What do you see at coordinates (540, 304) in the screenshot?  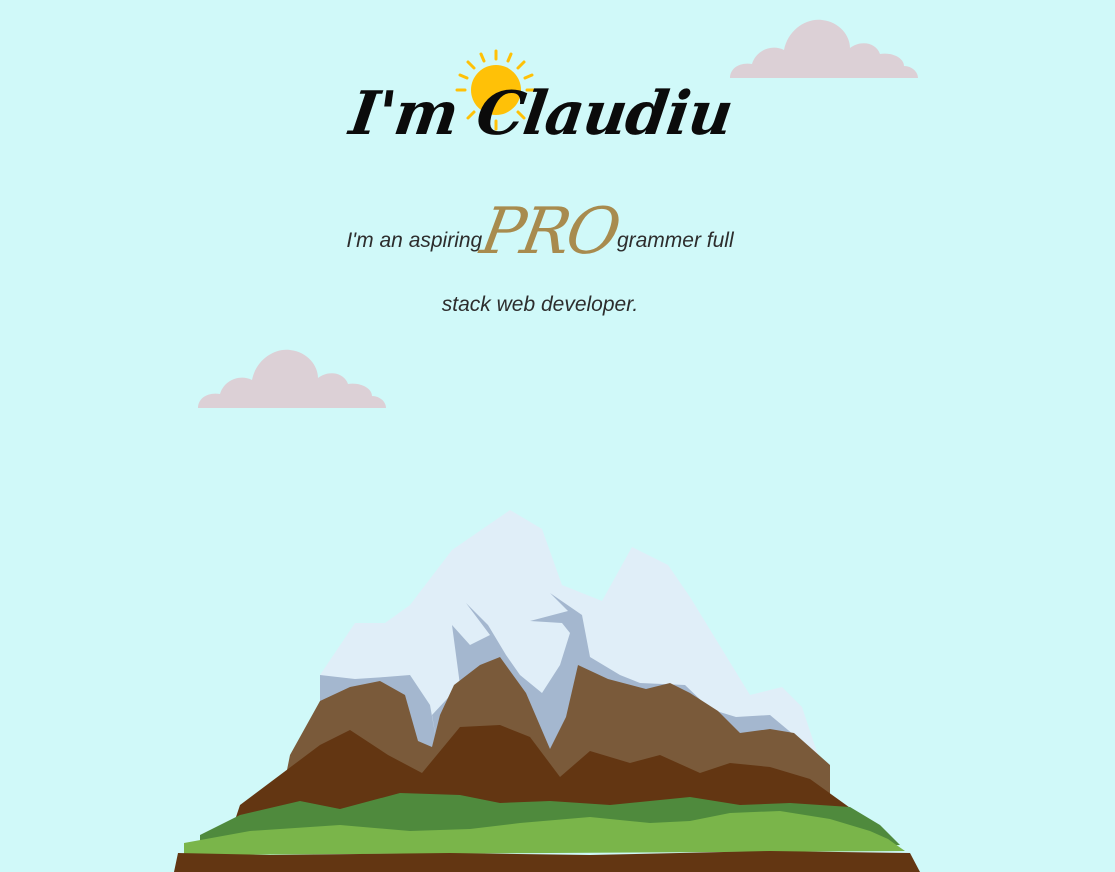 I see `tagline-line-2: stack web developer.` at bounding box center [540, 304].